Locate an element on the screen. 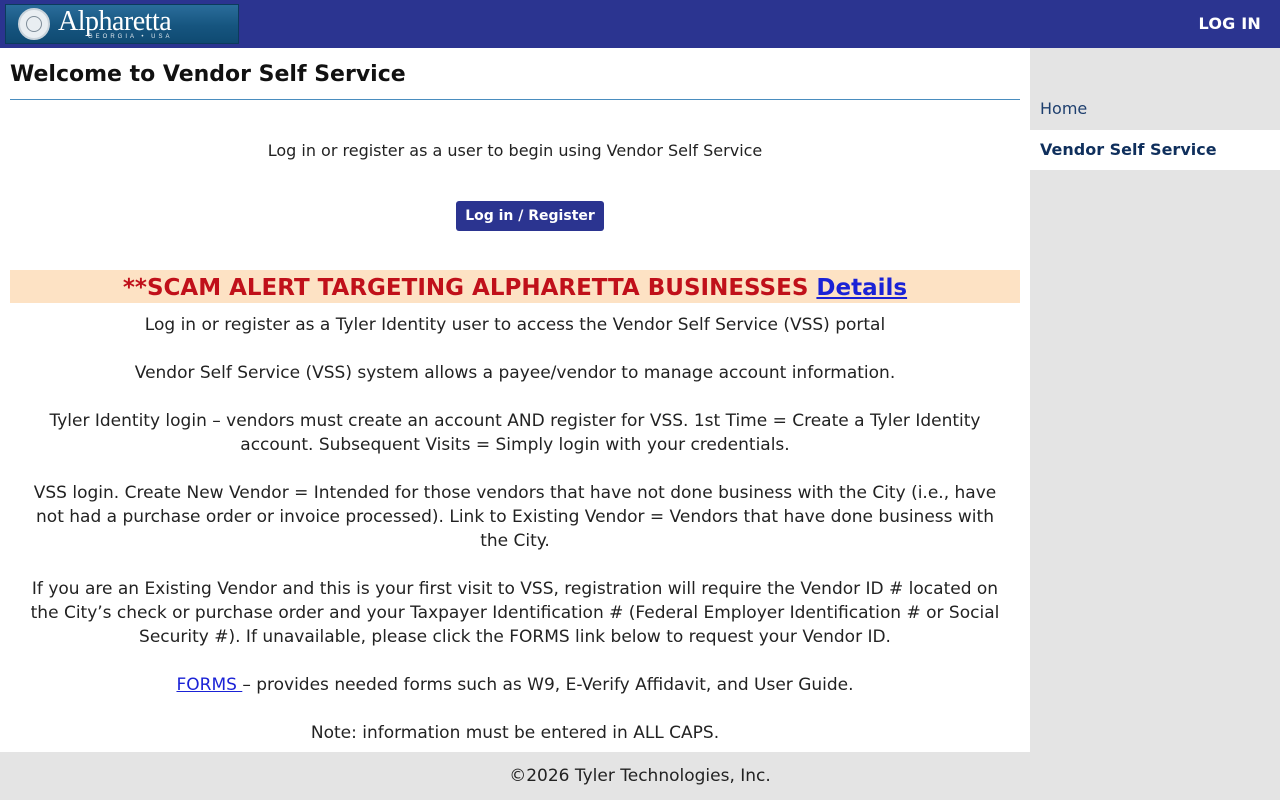 The image size is (1280, 800). scam-alert-details-link: Details is located at coordinates (861, 288).